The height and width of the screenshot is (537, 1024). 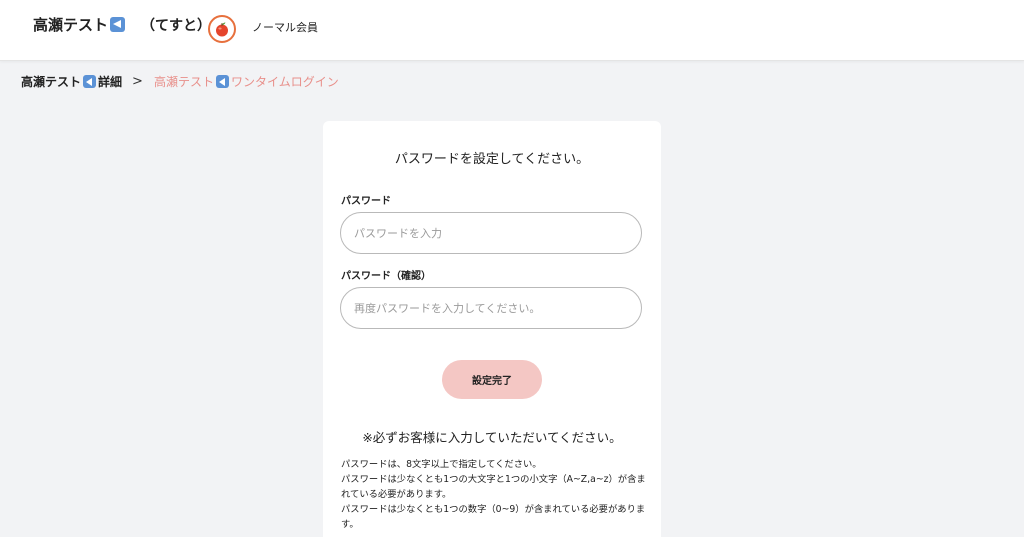 I want to click on password-confirm-label: パスワード（確認）, so click(x=386, y=276).